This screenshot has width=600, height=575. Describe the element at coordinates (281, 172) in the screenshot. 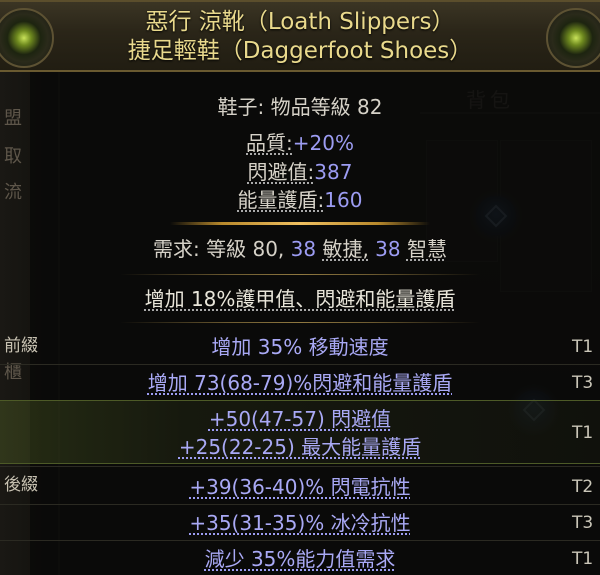

I see `evasion-label: 閃避值:` at that location.